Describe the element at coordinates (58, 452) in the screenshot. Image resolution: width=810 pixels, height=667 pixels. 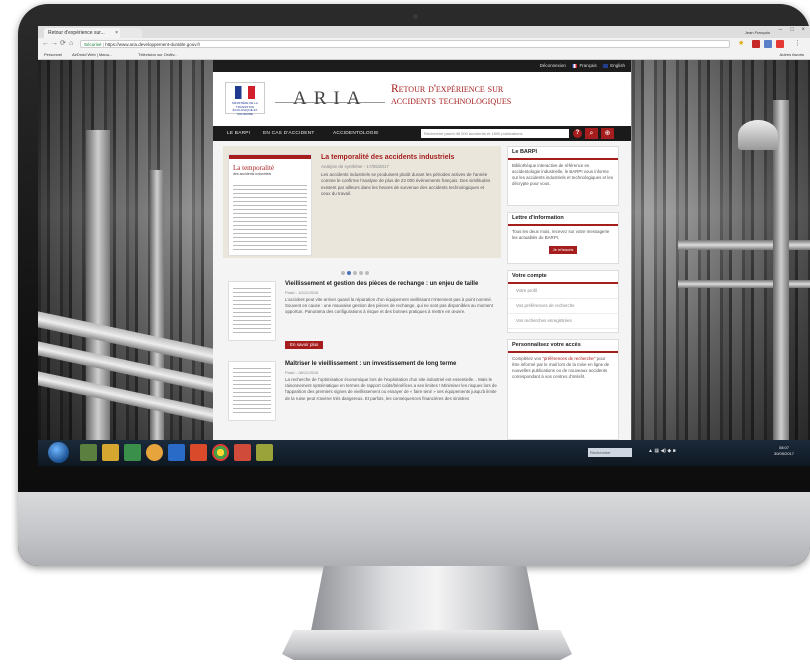
I see `start-button` at that location.